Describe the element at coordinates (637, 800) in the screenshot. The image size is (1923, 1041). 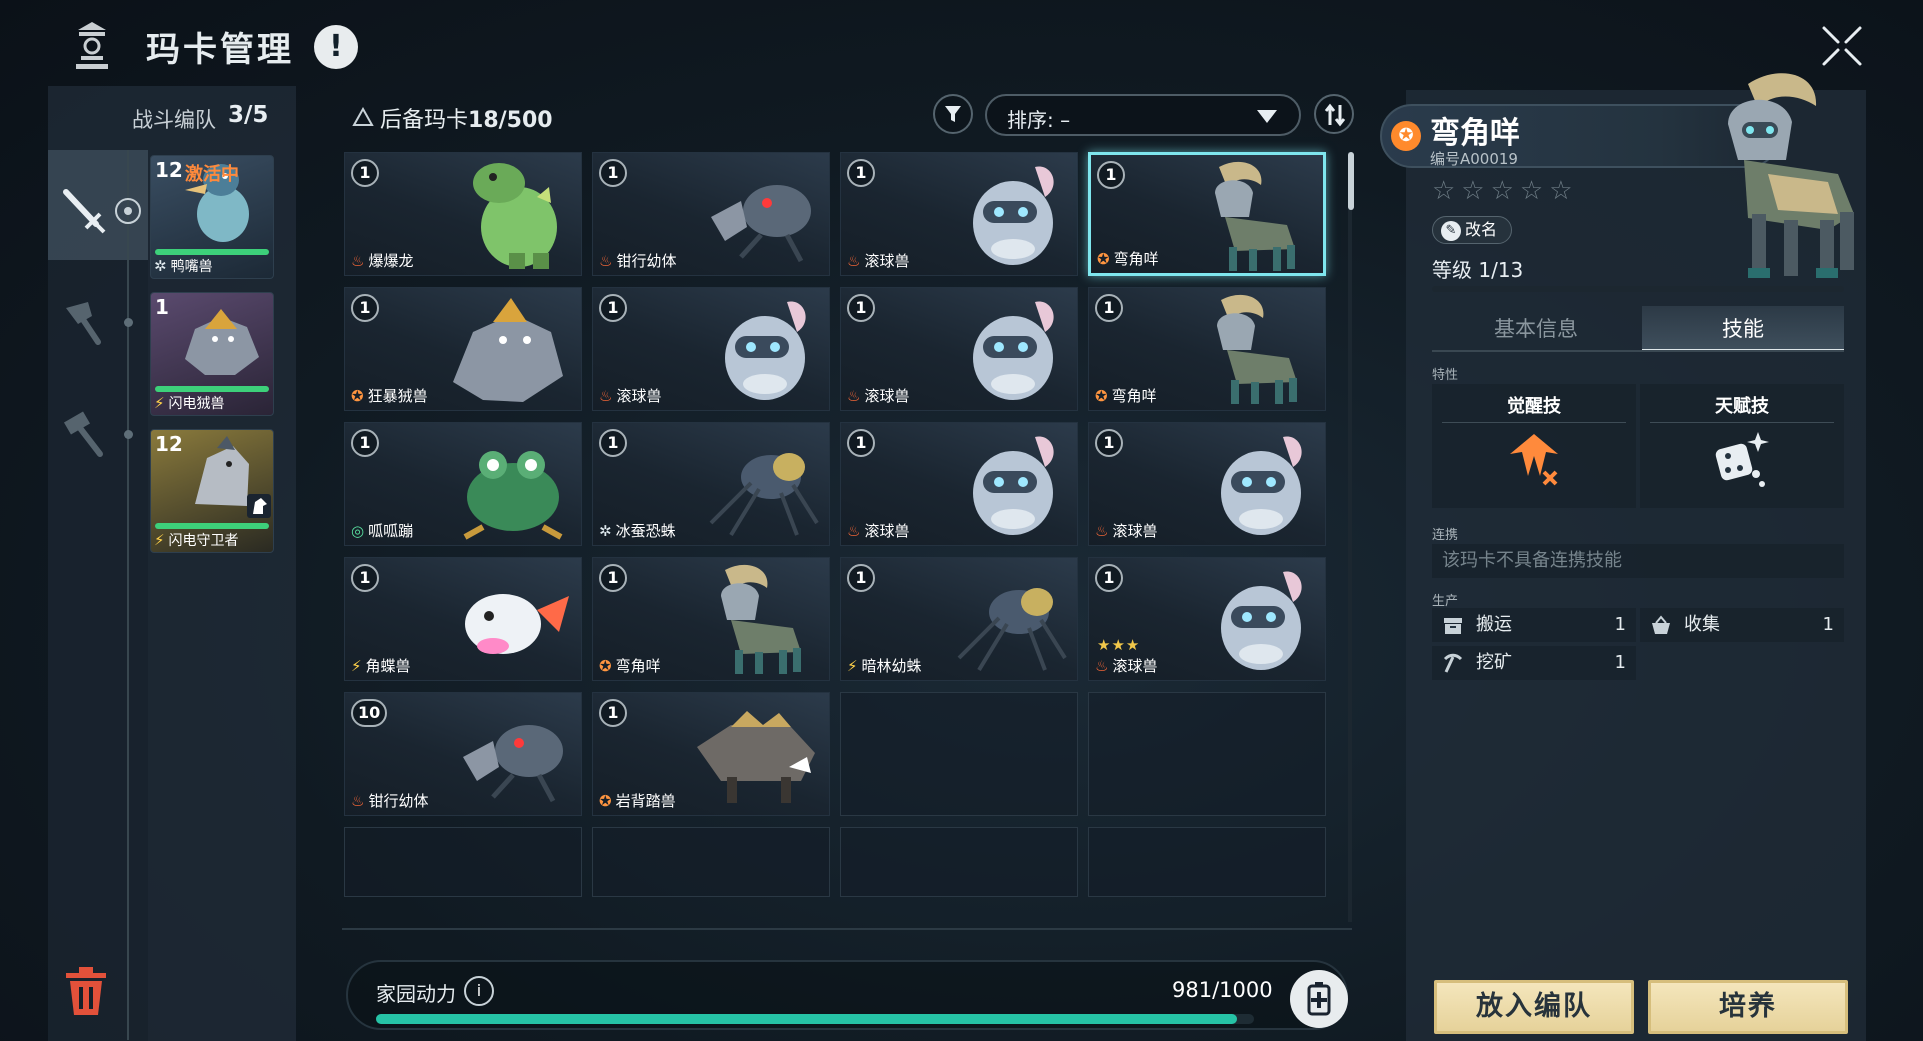
I see `card-name: ✪ 岩背踏兽` at that location.